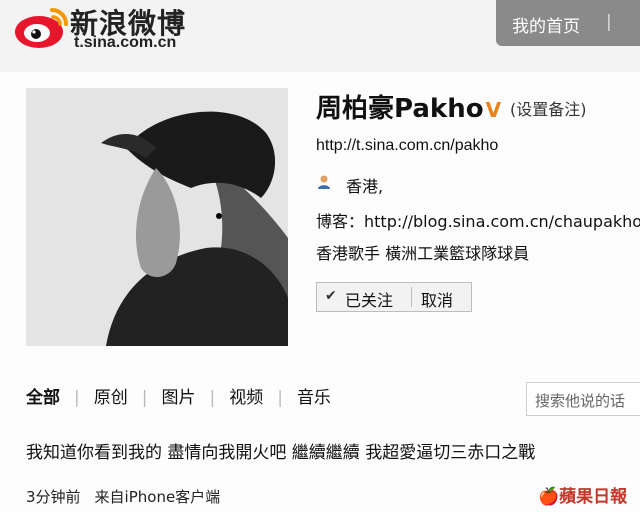  Describe the element at coordinates (320, 36) in the screenshot. I see `top-header: 新浪微博 t.sina.com.cn 我的首页 |` at that location.